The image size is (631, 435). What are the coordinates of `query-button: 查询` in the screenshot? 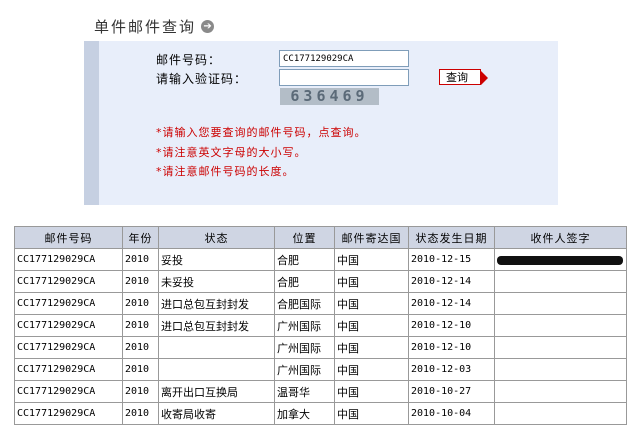 It's located at (463, 77).